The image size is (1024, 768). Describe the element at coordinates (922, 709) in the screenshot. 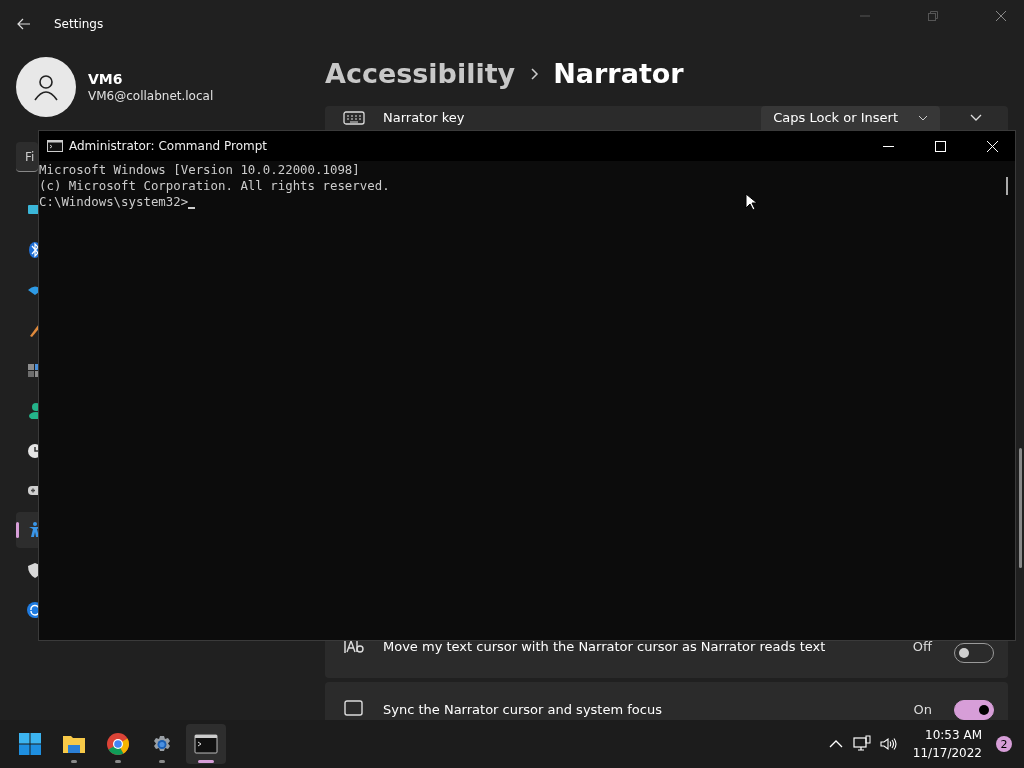

I see `toggle-state: On` at that location.